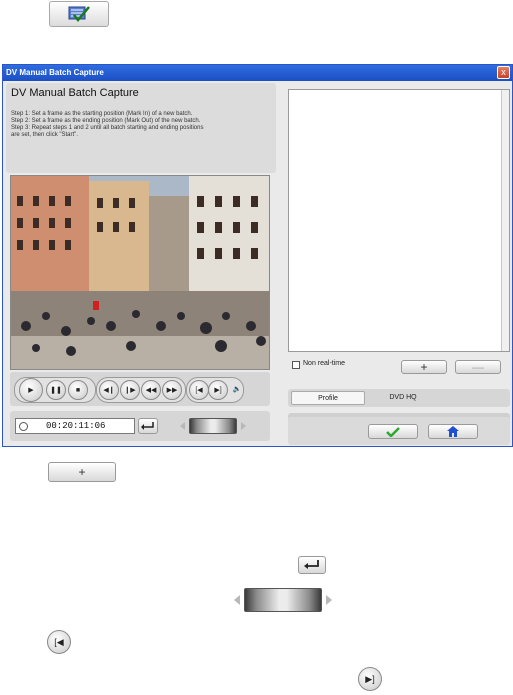  What do you see at coordinates (328, 398) in the screenshot?
I see `tab-profile: Profile` at bounding box center [328, 398].